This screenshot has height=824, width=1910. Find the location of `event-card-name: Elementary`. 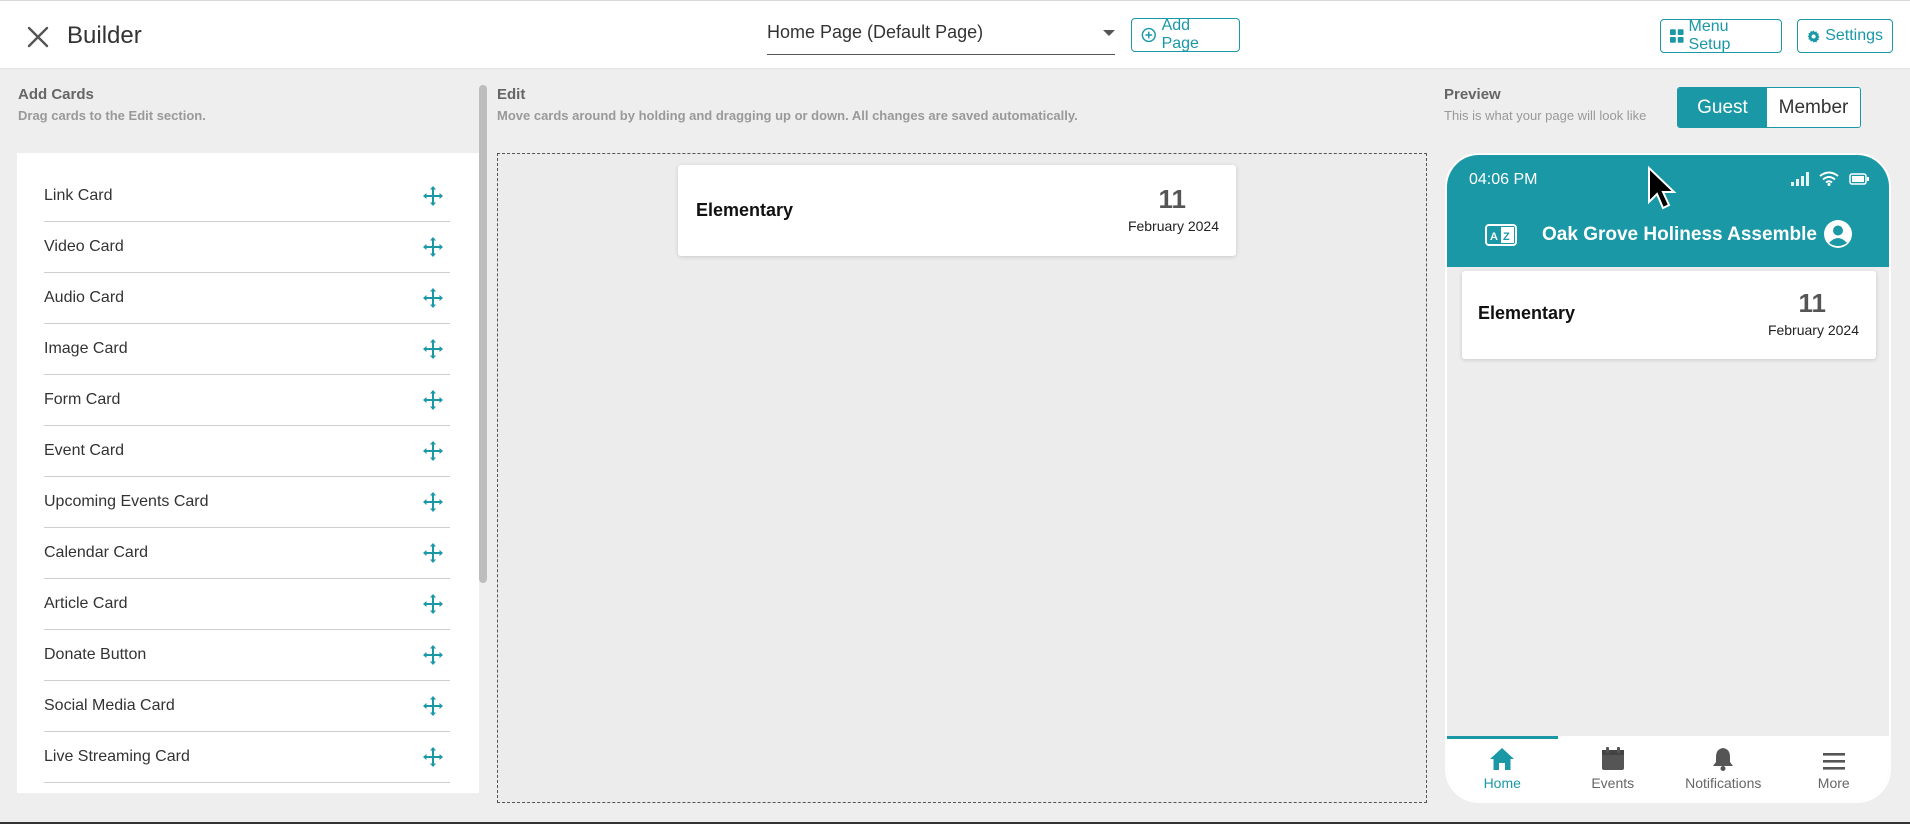

event-card-name: Elementary is located at coordinates (745, 210).